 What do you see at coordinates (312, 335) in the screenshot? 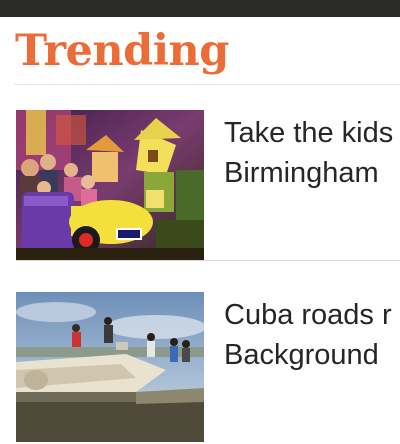
I see `article-headline-2: Cuba roads r Background` at bounding box center [312, 335].